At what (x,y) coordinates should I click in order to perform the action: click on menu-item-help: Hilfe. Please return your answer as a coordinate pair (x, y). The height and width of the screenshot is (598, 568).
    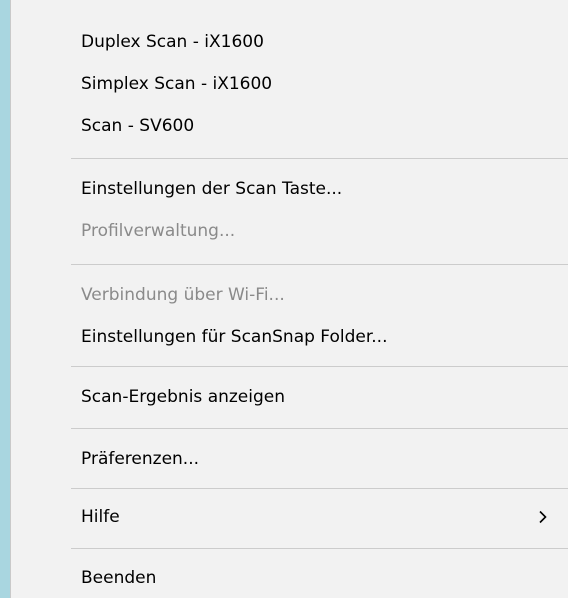
    Looking at the image, I should click on (289, 517).